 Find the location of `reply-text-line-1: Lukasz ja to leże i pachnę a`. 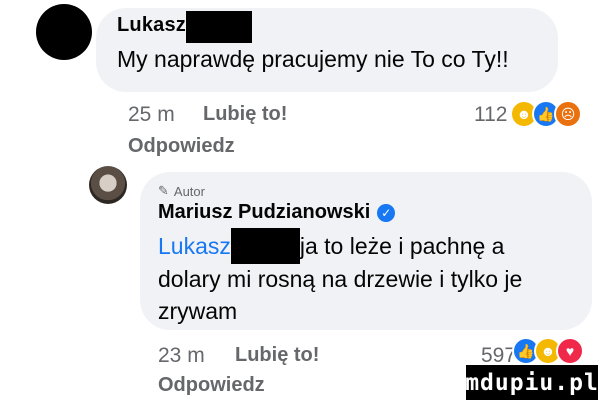

reply-text-line-1: Lukasz ja to leże i pachnę a is located at coordinates (331, 246).